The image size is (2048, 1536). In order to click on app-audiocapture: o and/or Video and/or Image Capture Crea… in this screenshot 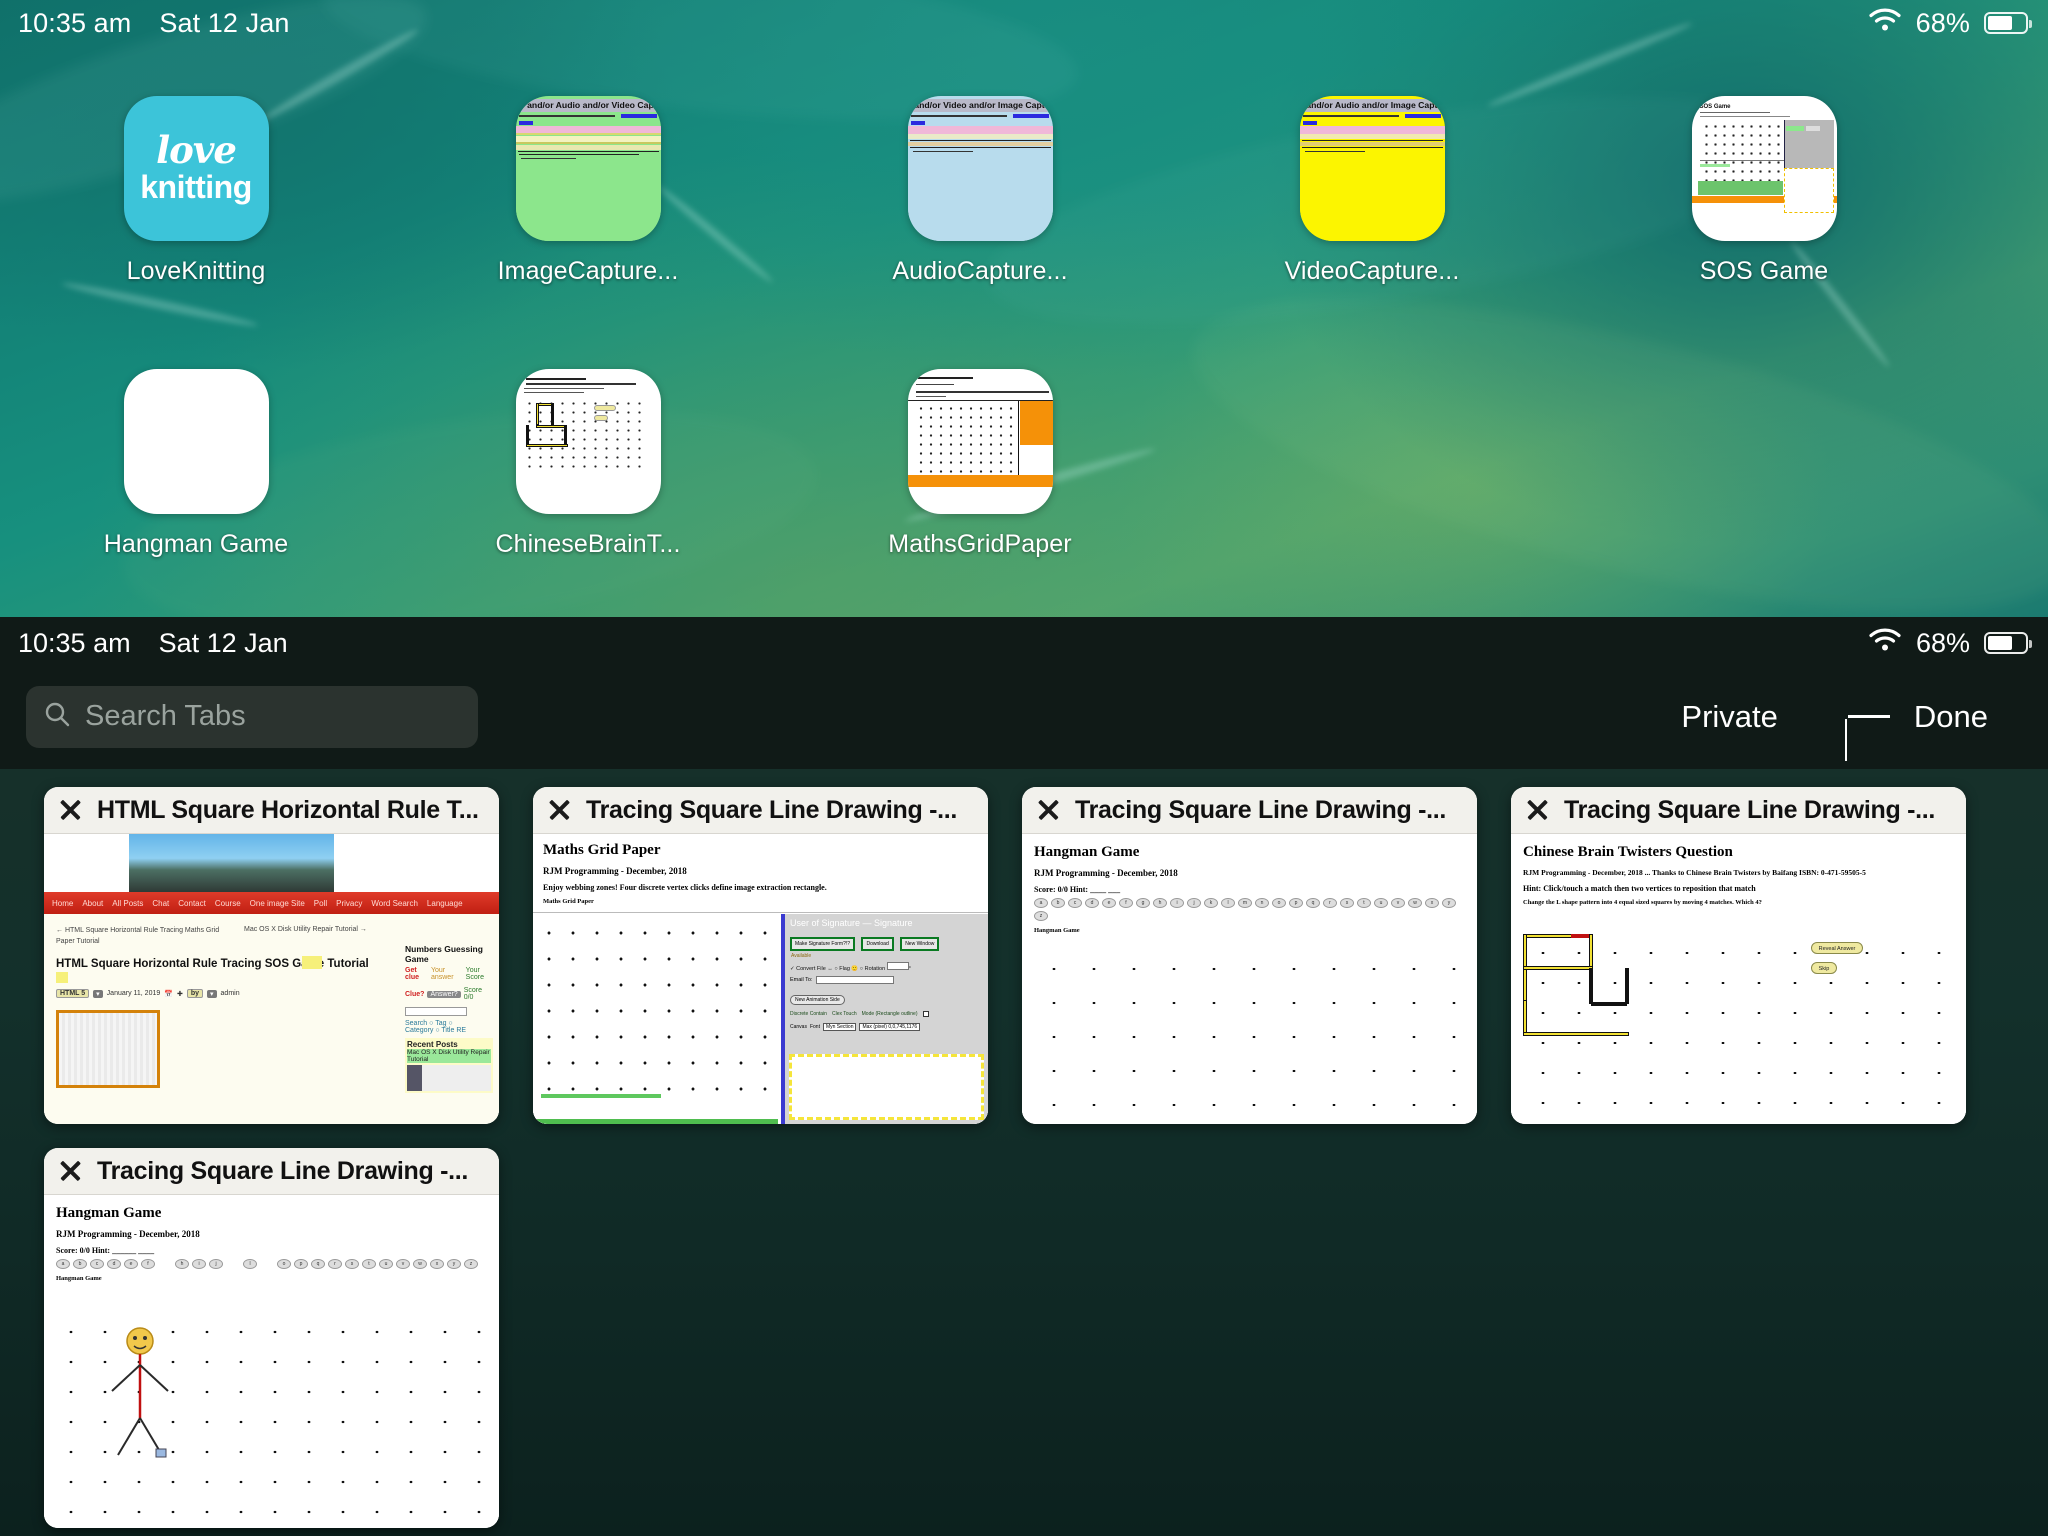, I will do `click(980, 191)`.